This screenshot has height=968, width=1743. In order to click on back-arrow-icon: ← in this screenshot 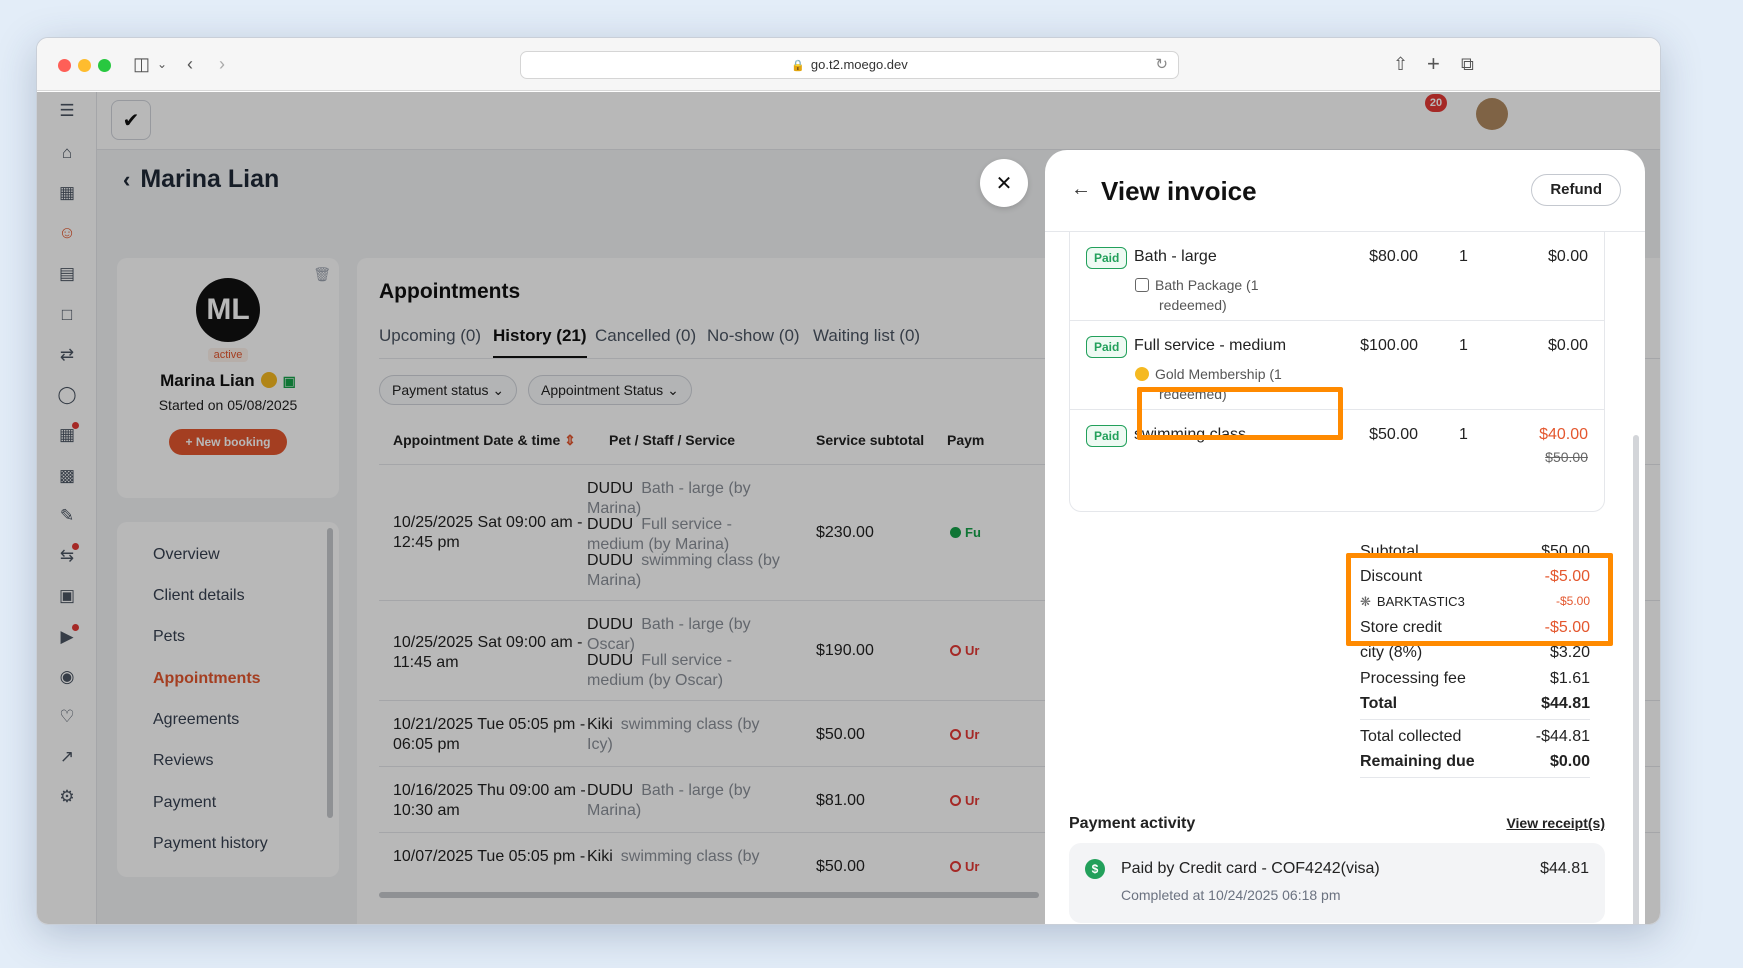, I will do `click(1081, 189)`.